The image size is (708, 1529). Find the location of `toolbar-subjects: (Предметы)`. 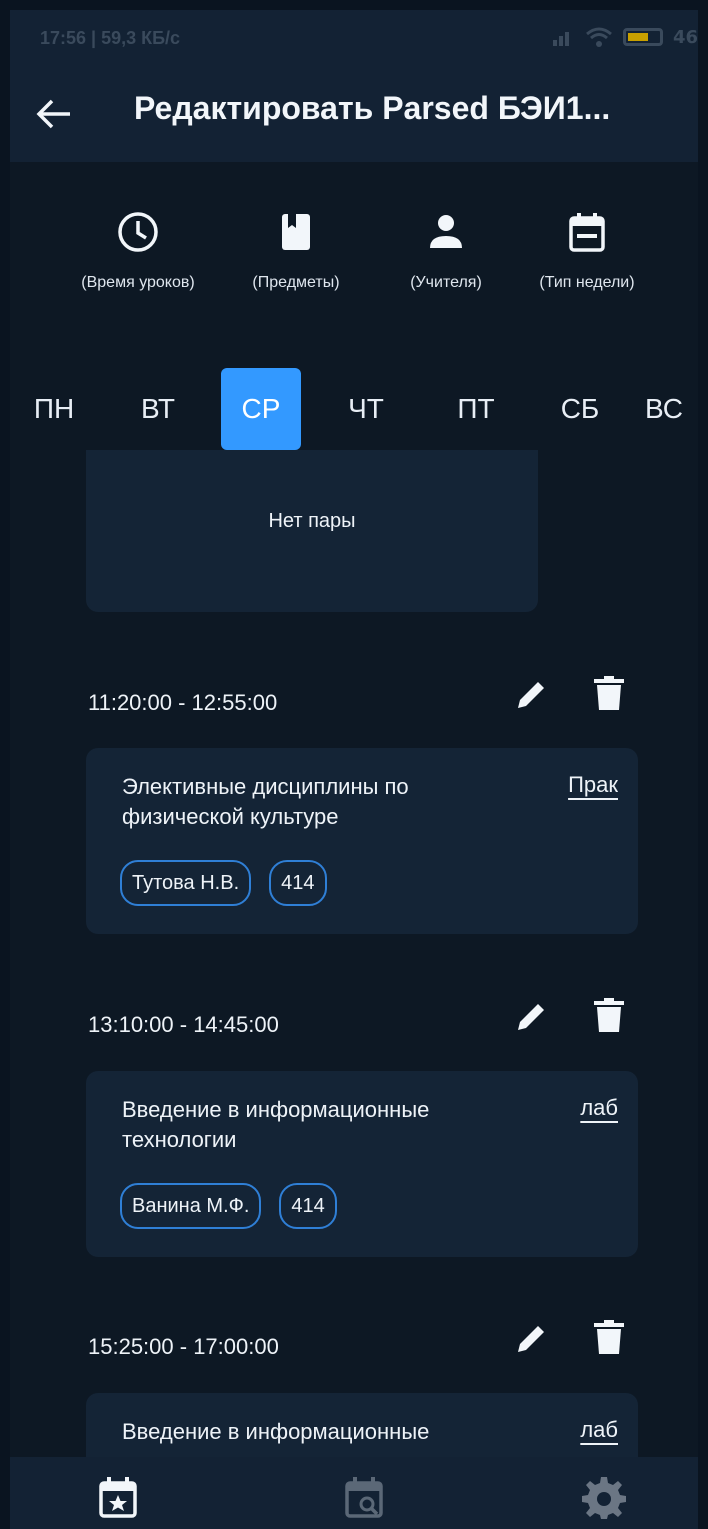

toolbar-subjects: (Предметы) is located at coordinates (296, 251).